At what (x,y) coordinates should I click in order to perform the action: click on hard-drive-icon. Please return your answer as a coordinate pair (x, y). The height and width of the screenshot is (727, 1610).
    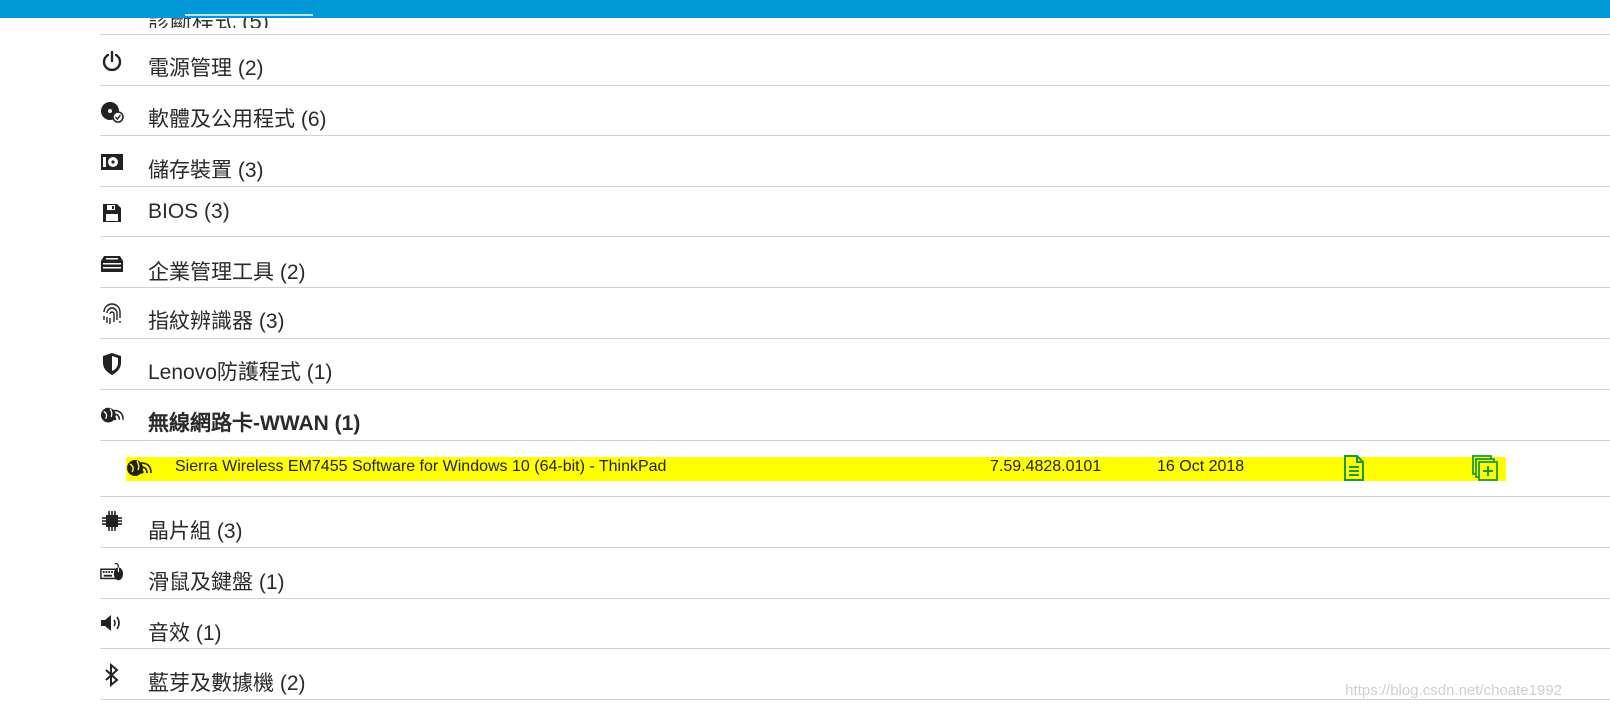
    Looking at the image, I should click on (112, 162).